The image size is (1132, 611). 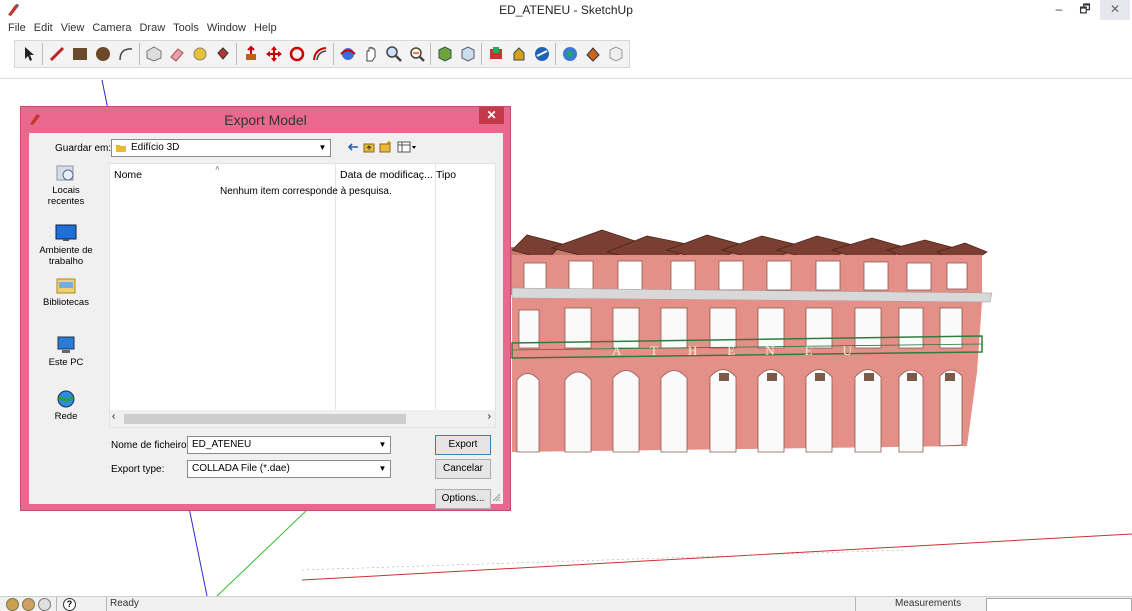 What do you see at coordinates (124, 603) in the screenshot?
I see `status-text: Ready` at bounding box center [124, 603].